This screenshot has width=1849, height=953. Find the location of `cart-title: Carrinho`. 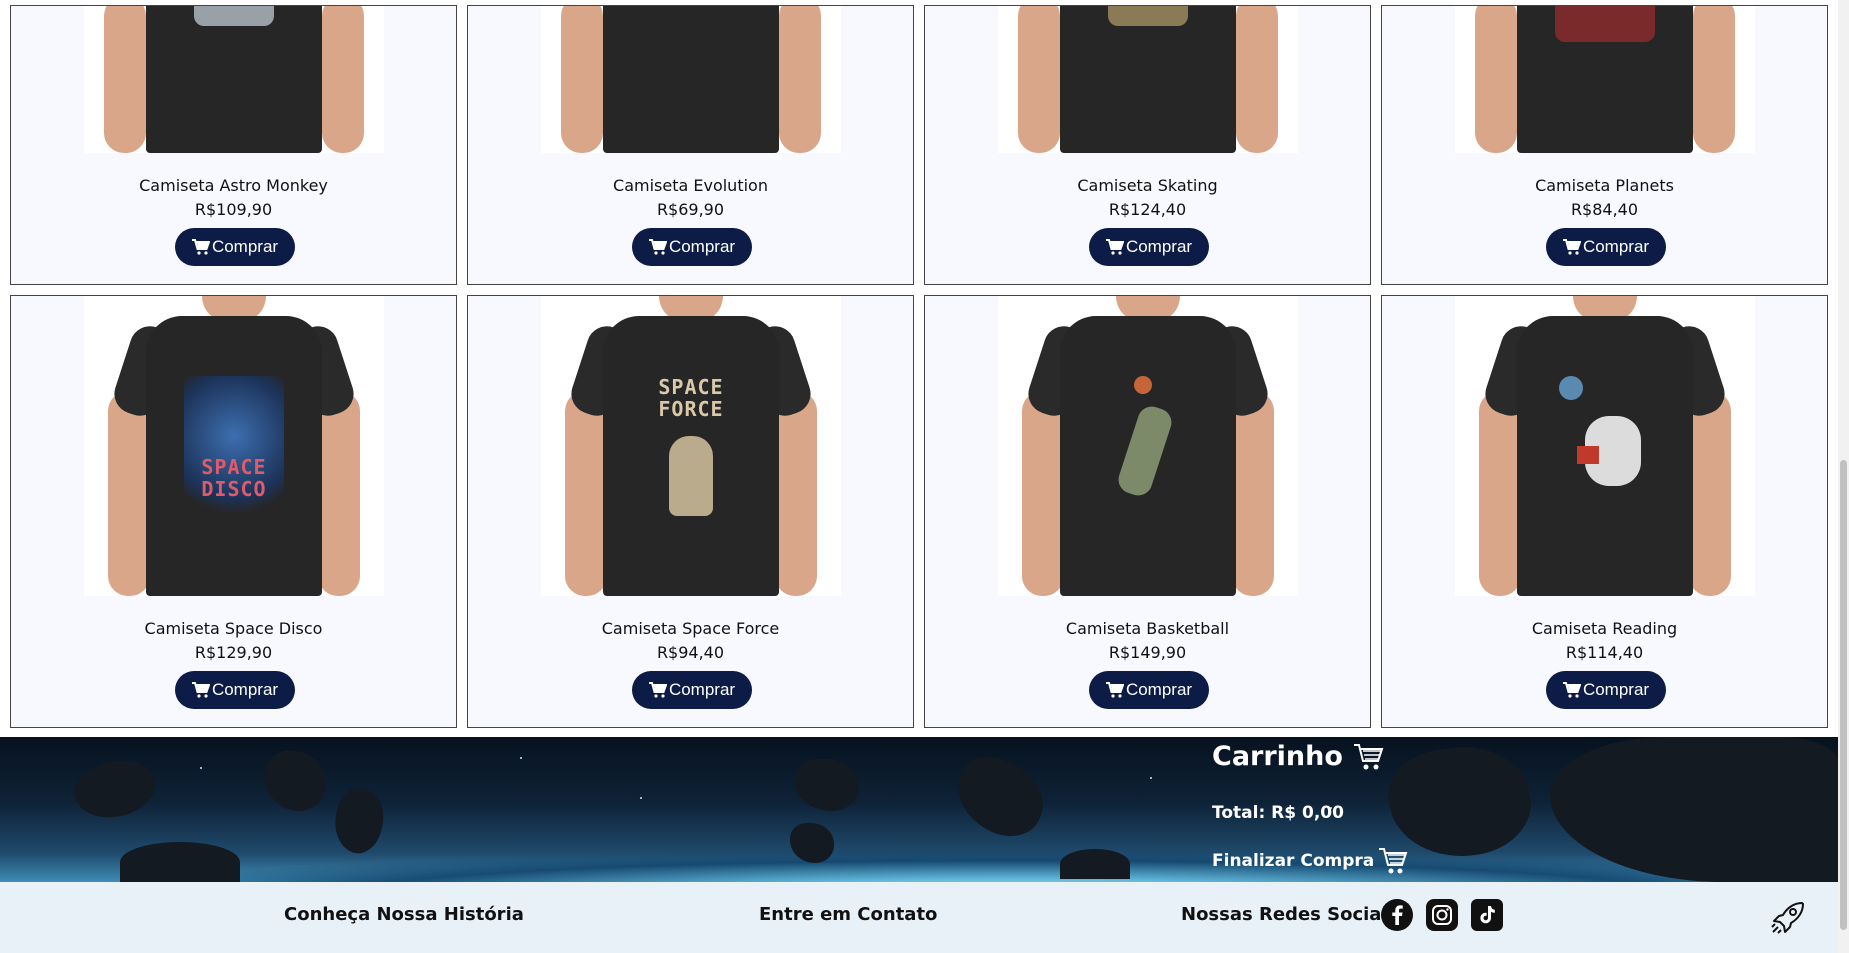

cart-title: Carrinho is located at coordinates (1298, 756).